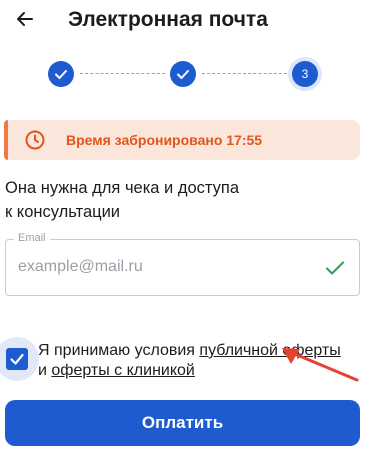  Describe the element at coordinates (45, 370) in the screenshot. I see `agreement-middle: и` at that location.